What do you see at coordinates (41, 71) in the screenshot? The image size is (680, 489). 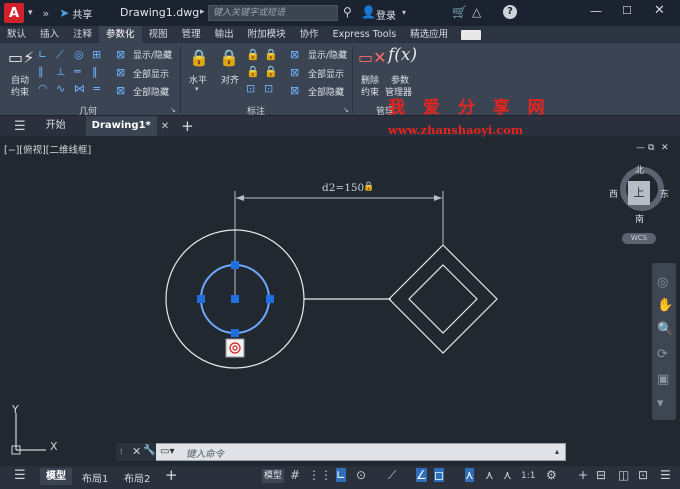 I see `parallel-icon: ∥` at bounding box center [41, 71].